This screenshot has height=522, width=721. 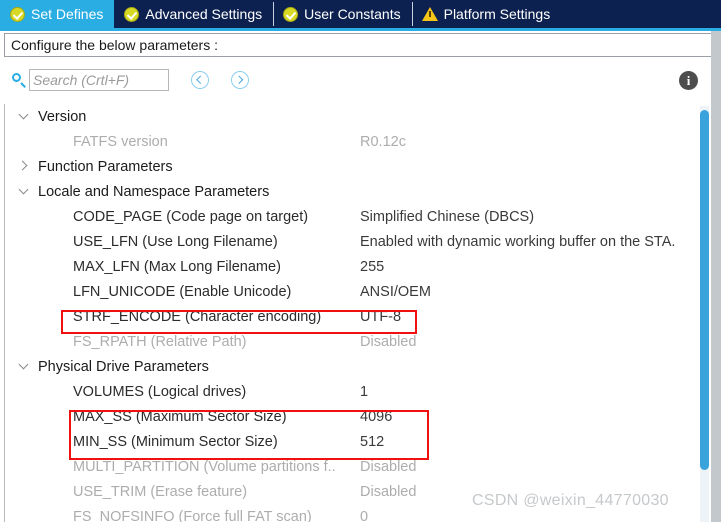 I want to click on param-label: MAX_LFN (Max Long Filename), so click(x=177, y=266).